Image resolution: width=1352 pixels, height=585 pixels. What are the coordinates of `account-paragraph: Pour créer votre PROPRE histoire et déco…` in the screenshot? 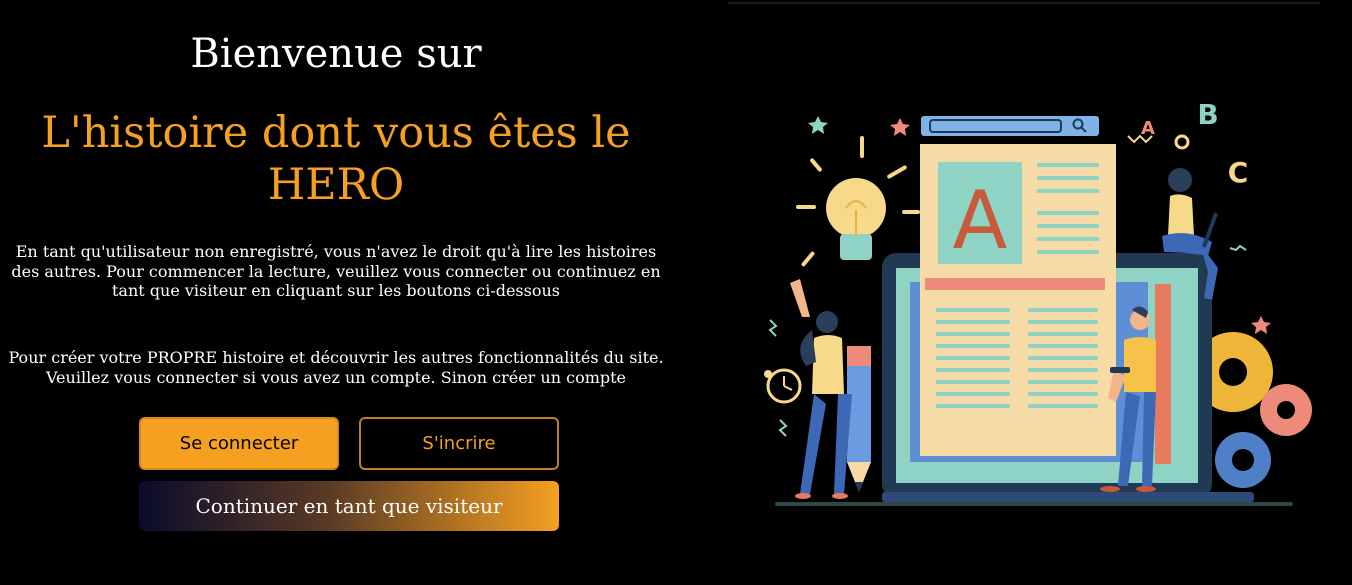 It's located at (336, 367).